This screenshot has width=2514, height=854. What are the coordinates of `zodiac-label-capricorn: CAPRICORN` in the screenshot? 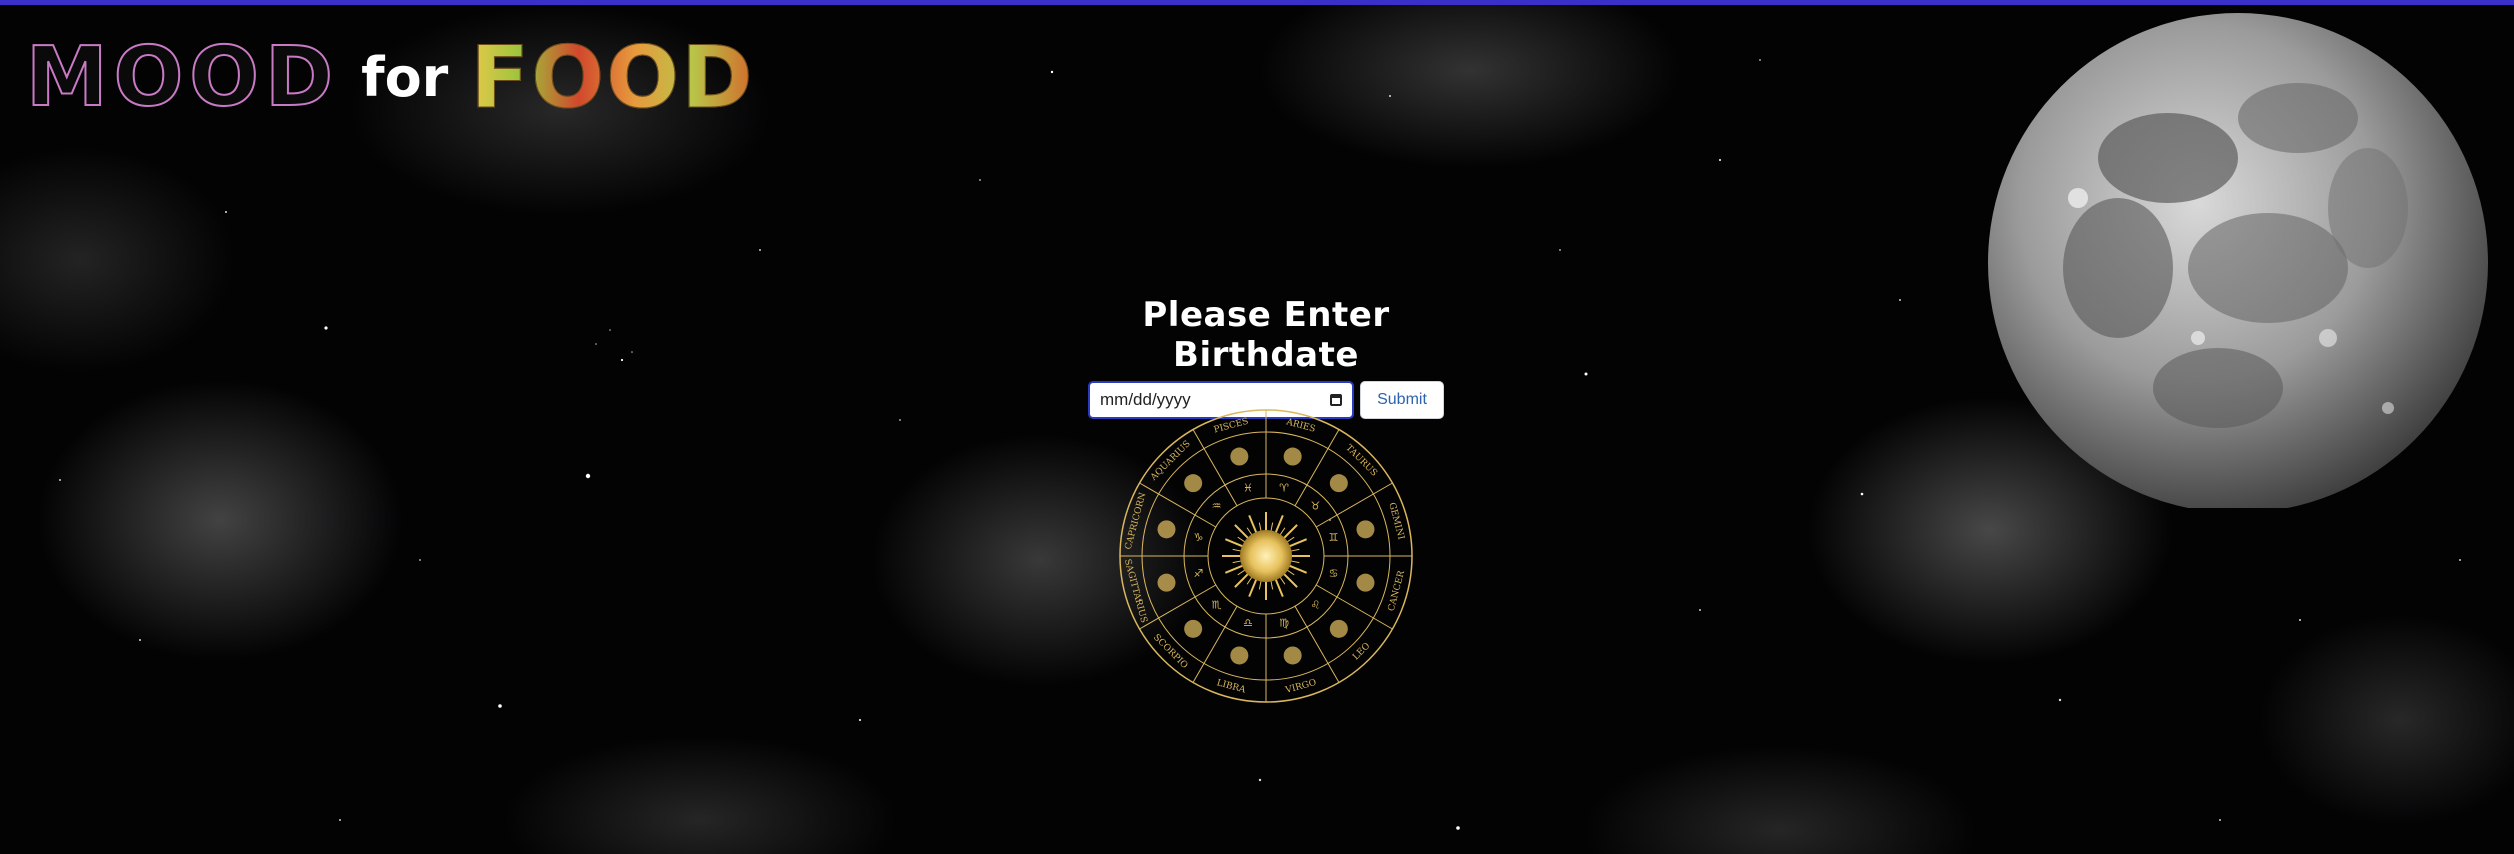 It's located at (1136, 520).